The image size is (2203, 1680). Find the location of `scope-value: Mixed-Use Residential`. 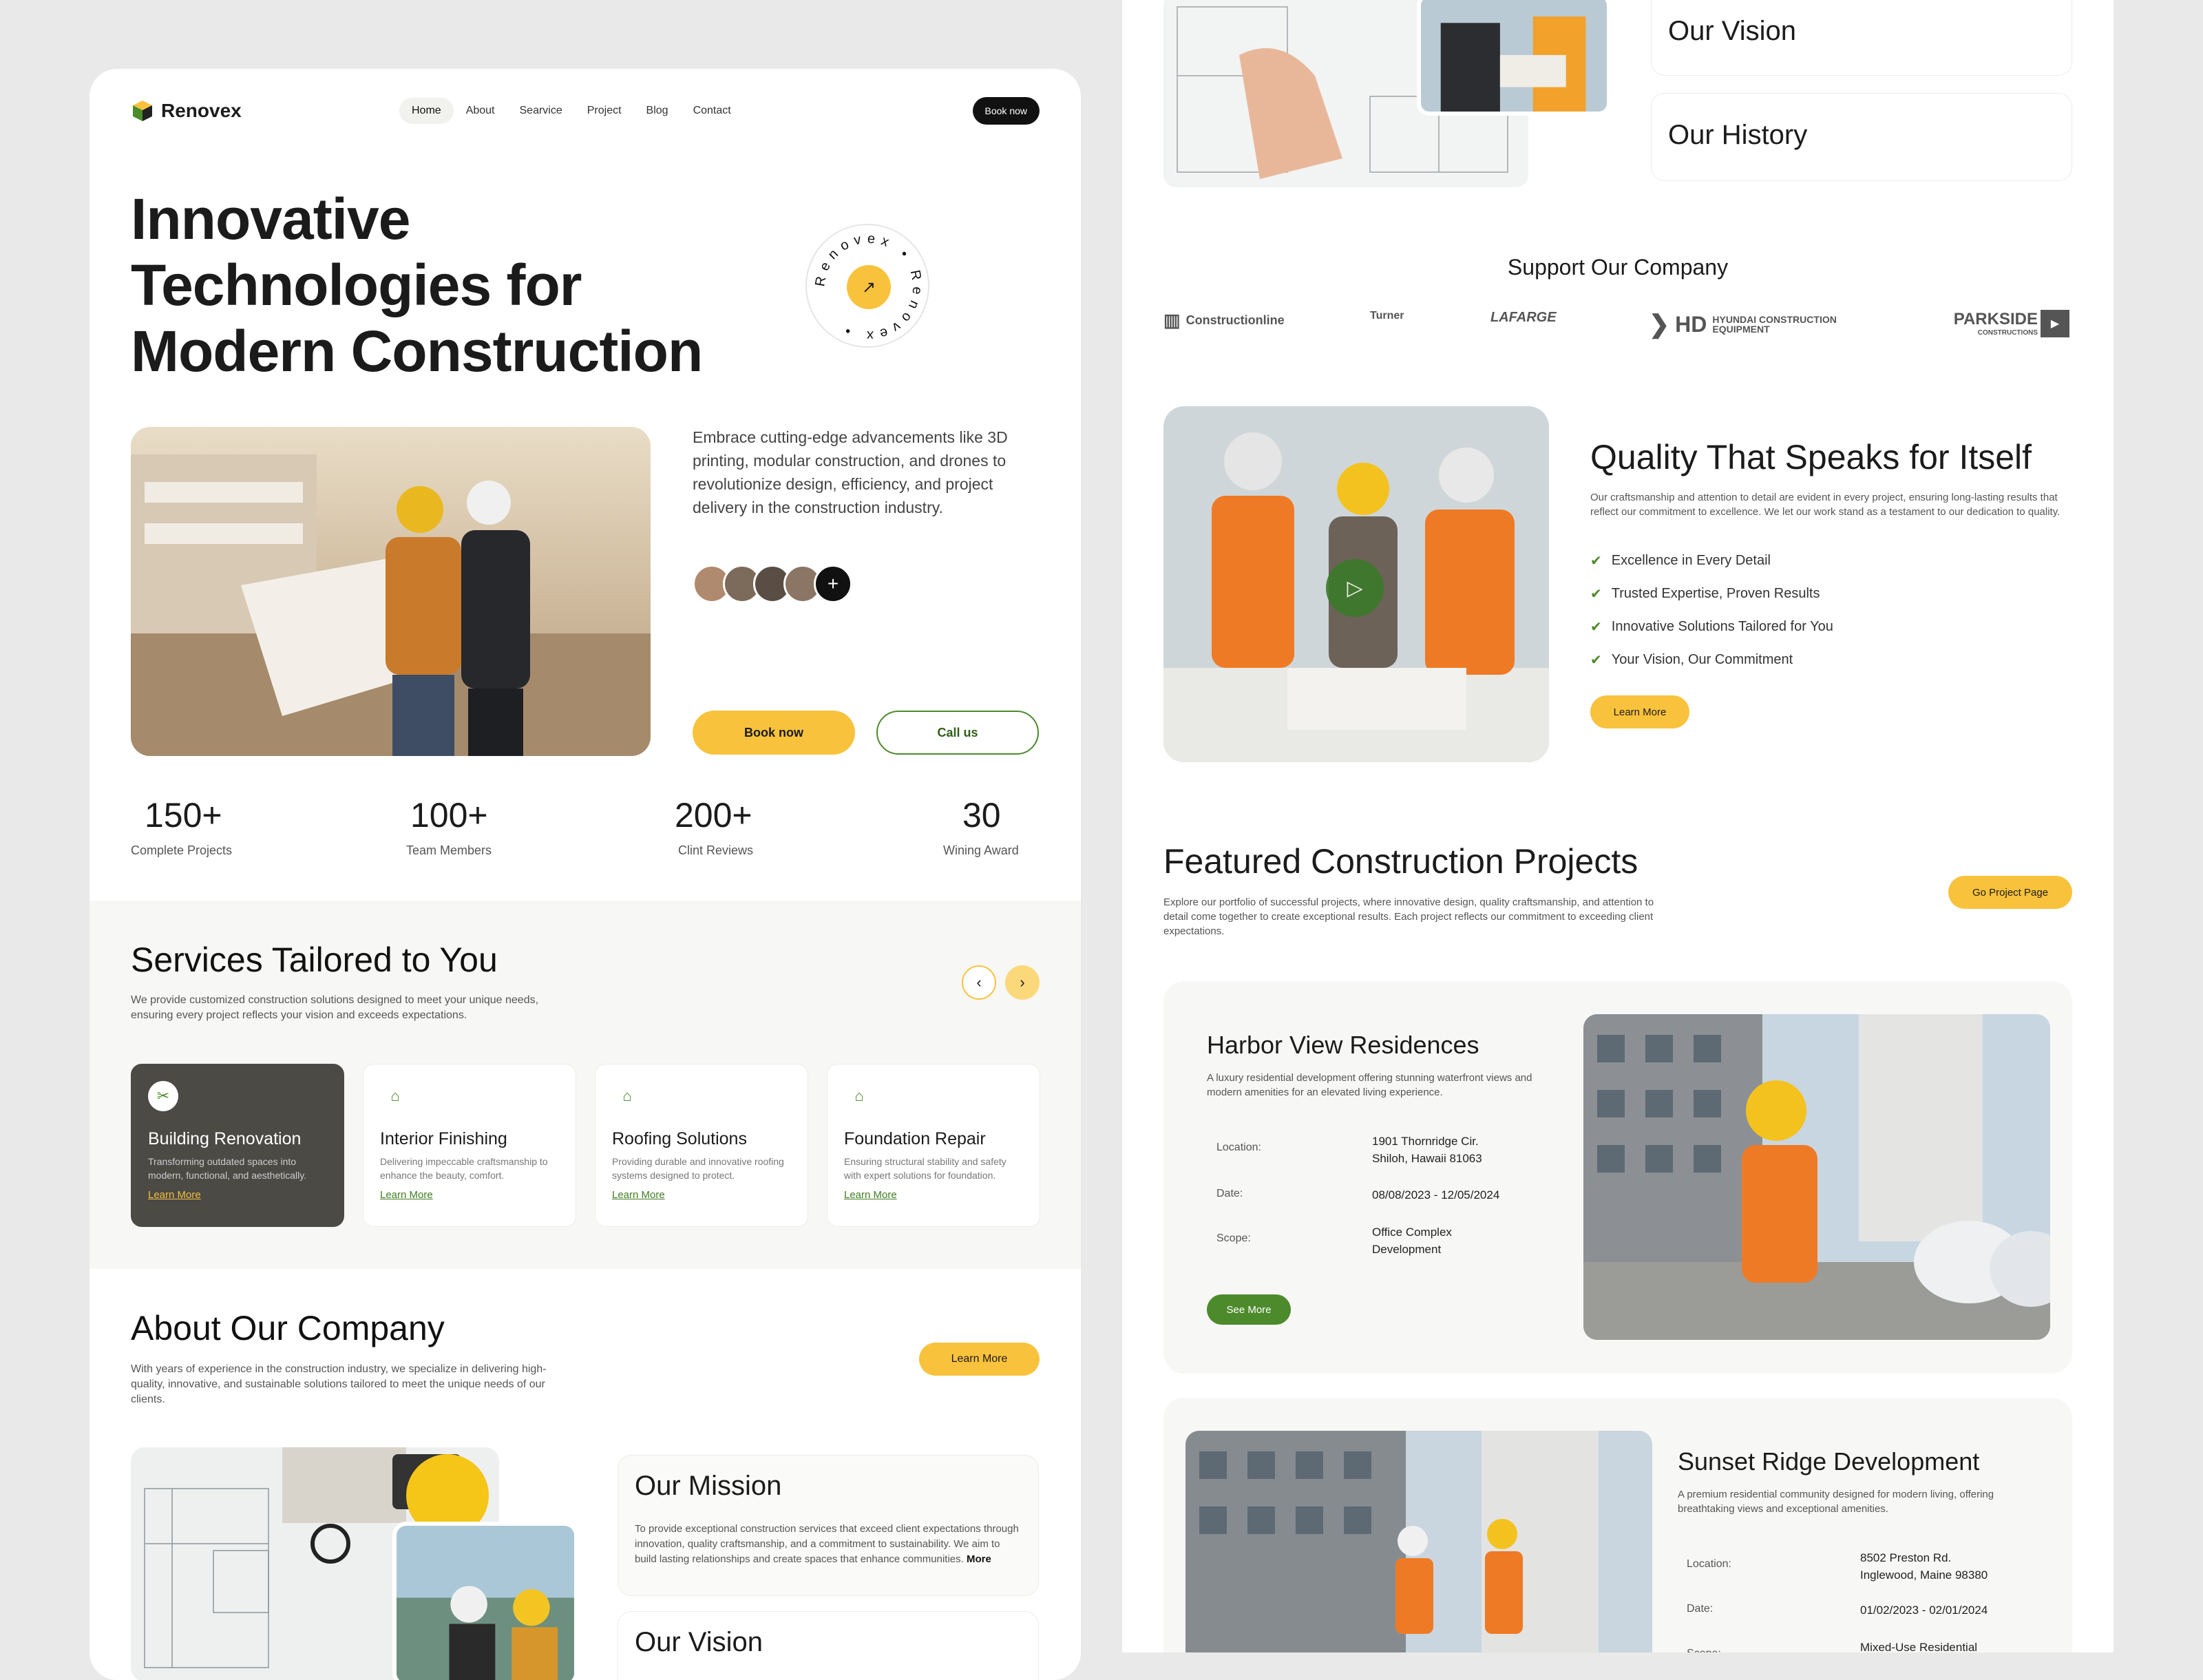

scope-value: Mixed-Use Residential is located at coordinates (1919, 1645).